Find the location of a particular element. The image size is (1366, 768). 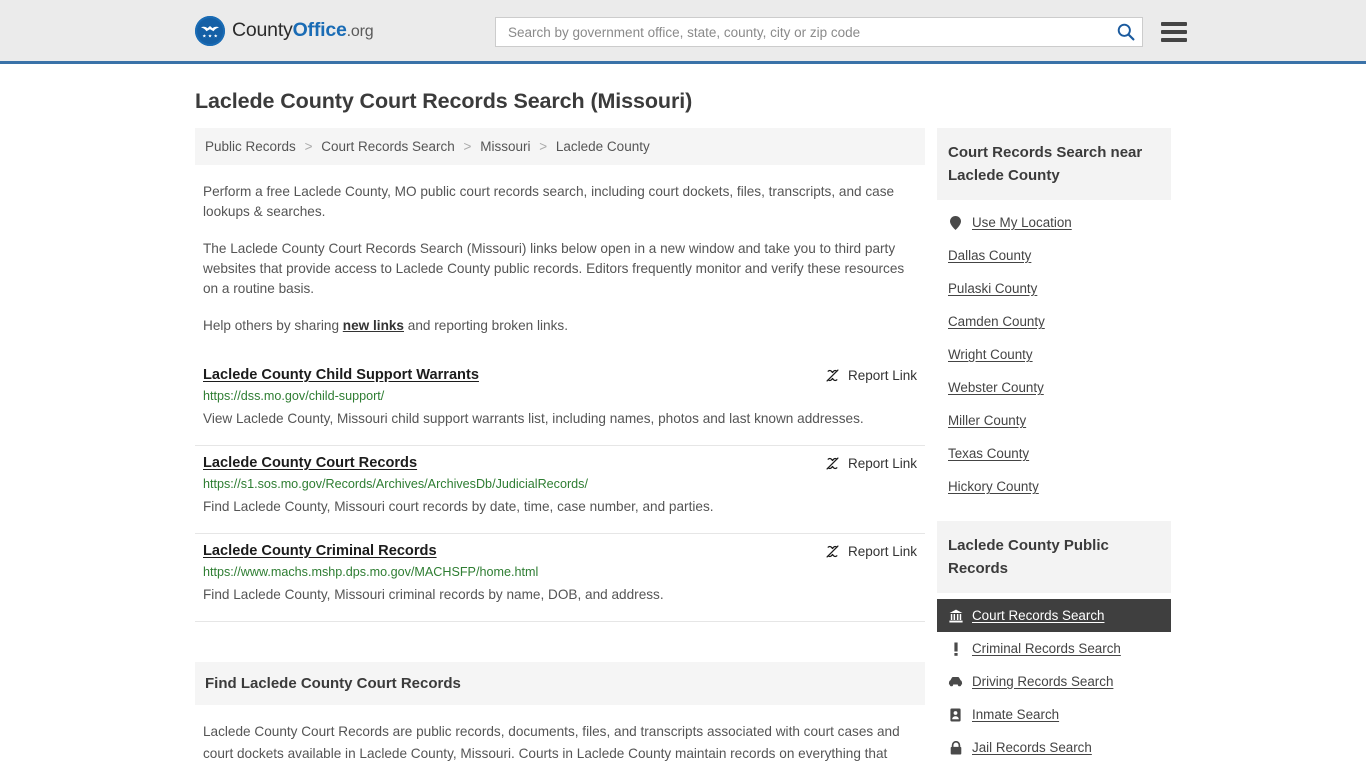

id-card-icon is located at coordinates (955, 714).